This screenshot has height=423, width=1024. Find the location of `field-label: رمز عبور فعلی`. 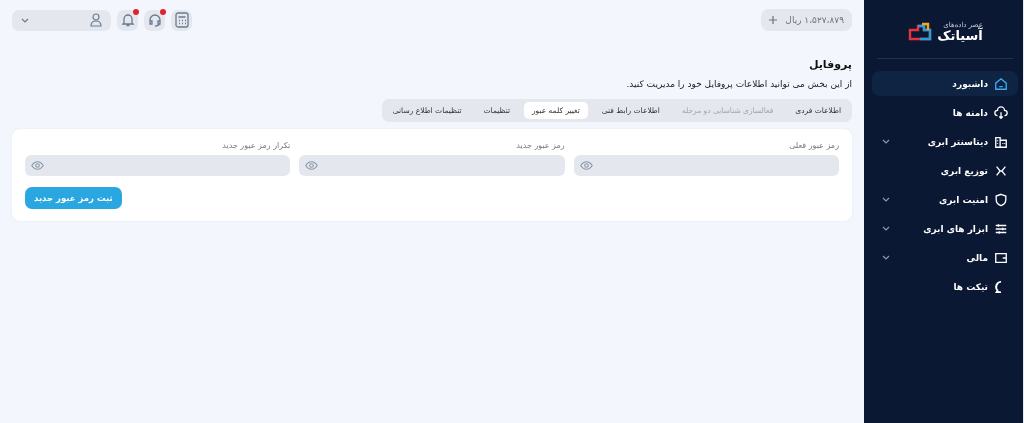

field-label: رمز عبور فعلی is located at coordinates (813, 145).